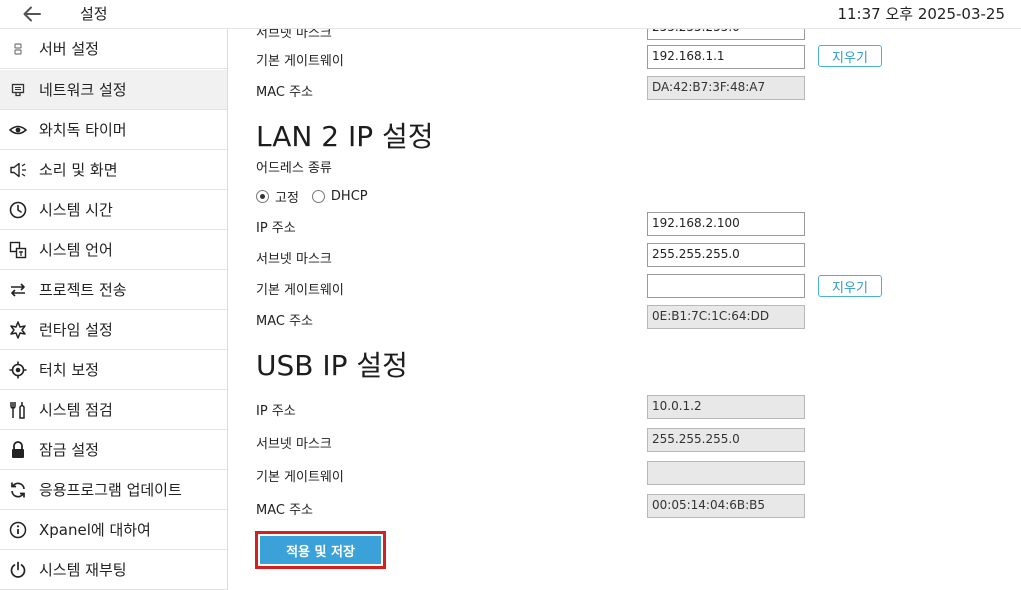  I want to click on sidebar-item-label: 잠금 설정, so click(69, 450).